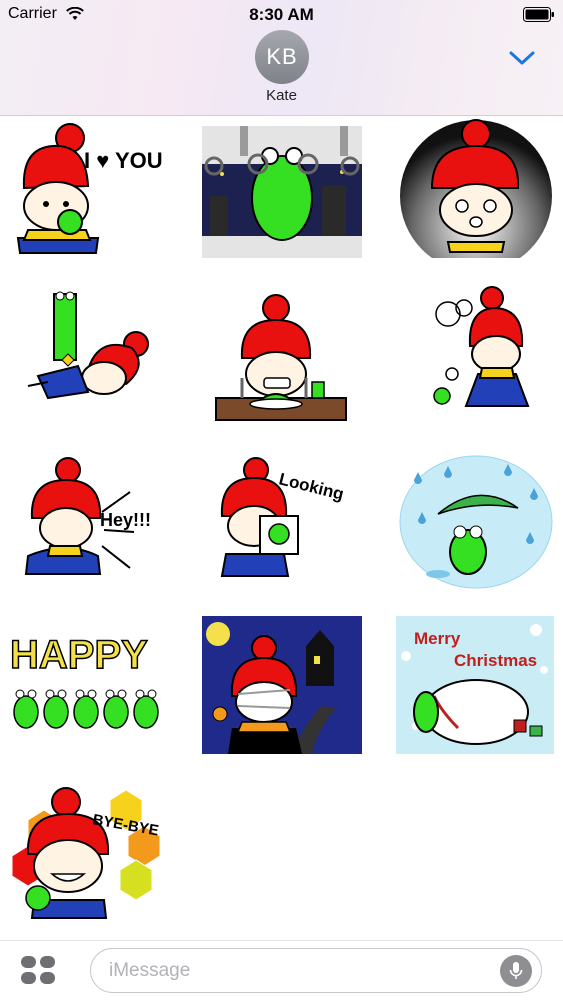 The width and height of the screenshot is (563, 1000). What do you see at coordinates (538, 14) in the screenshot?
I see `battery-icon` at bounding box center [538, 14].